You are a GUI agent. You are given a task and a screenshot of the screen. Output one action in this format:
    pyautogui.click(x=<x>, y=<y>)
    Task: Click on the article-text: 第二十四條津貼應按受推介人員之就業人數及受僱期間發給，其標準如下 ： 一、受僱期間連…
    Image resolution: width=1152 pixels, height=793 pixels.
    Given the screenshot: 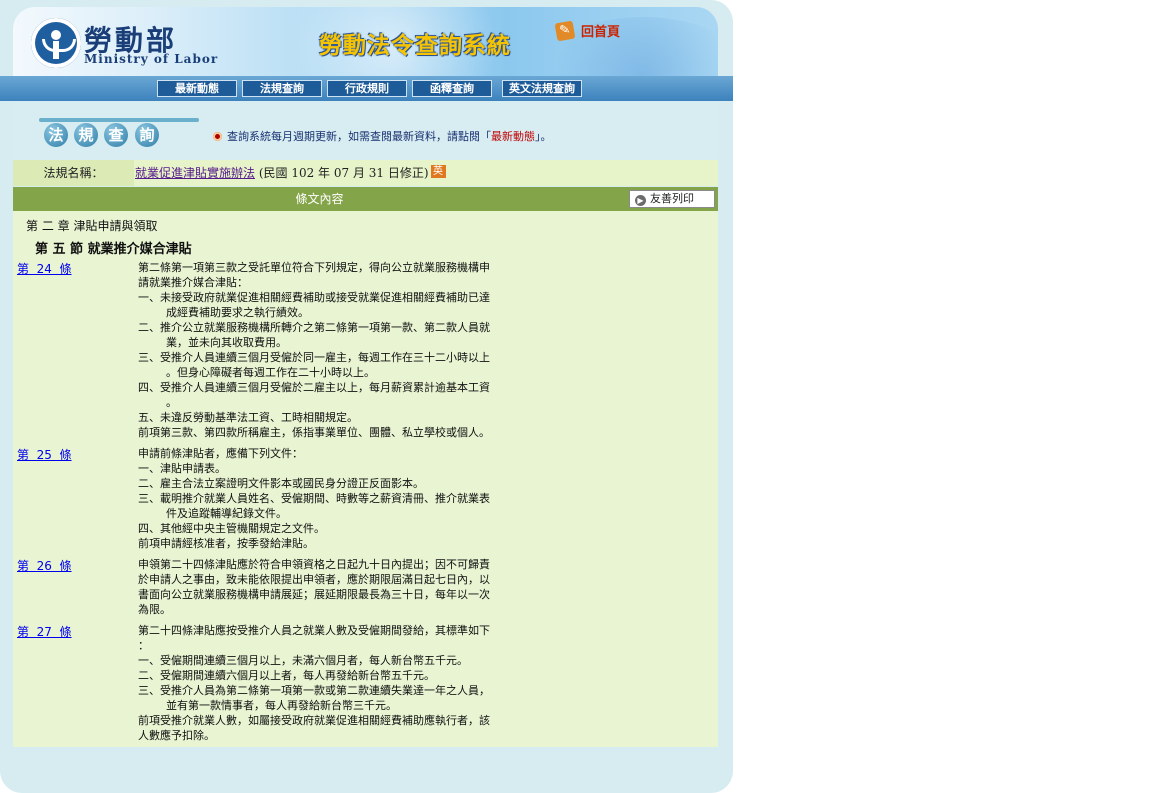 What is the action you would take?
    pyautogui.click(x=331, y=683)
    